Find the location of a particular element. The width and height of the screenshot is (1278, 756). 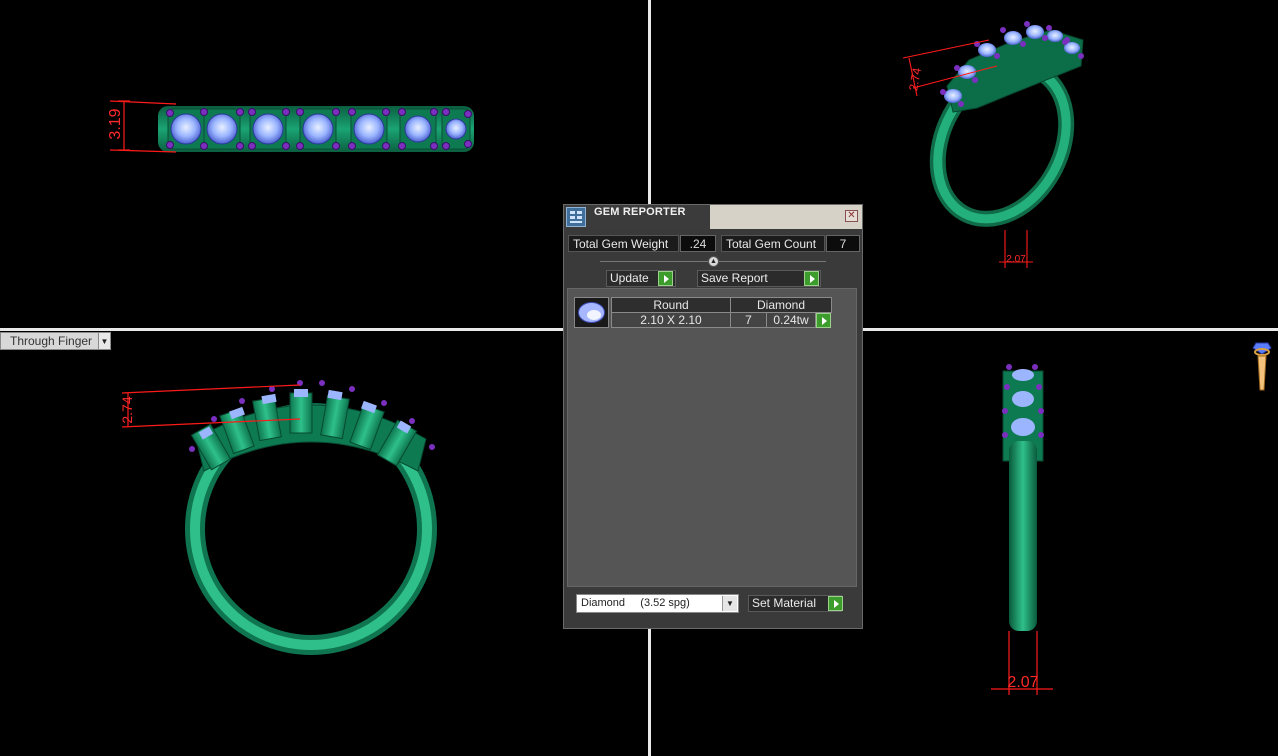

round-gem-icon is located at coordinates (591, 312).